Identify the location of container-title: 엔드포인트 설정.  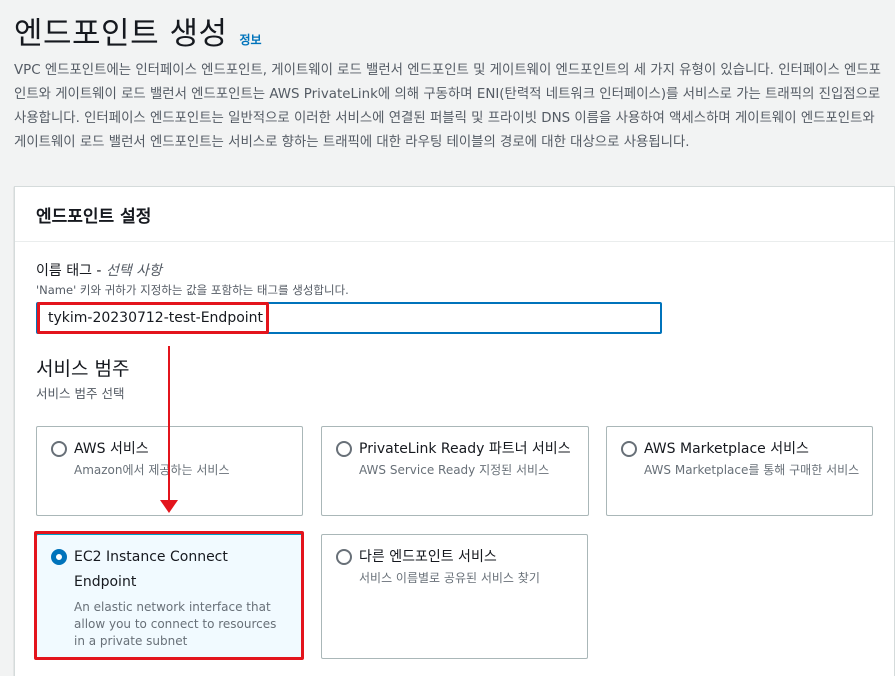
(94, 217).